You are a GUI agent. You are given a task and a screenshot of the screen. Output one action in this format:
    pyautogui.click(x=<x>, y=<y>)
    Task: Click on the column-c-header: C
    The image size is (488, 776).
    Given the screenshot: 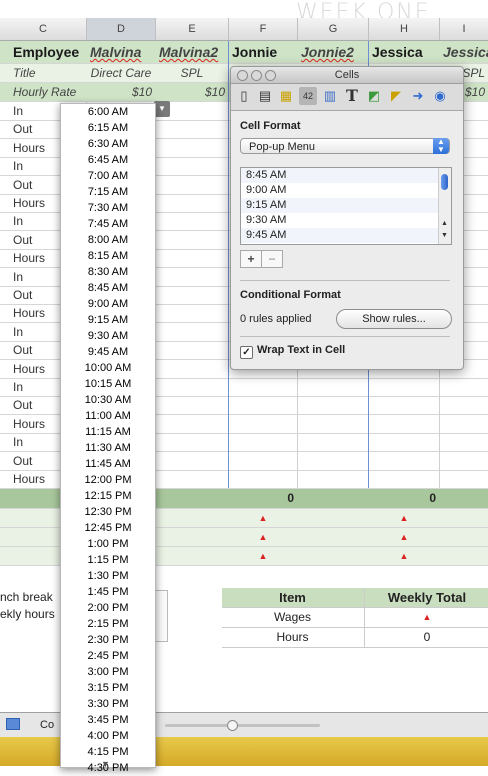 What is the action you would take?
    pyautogui.click(x=43, y=29)
    